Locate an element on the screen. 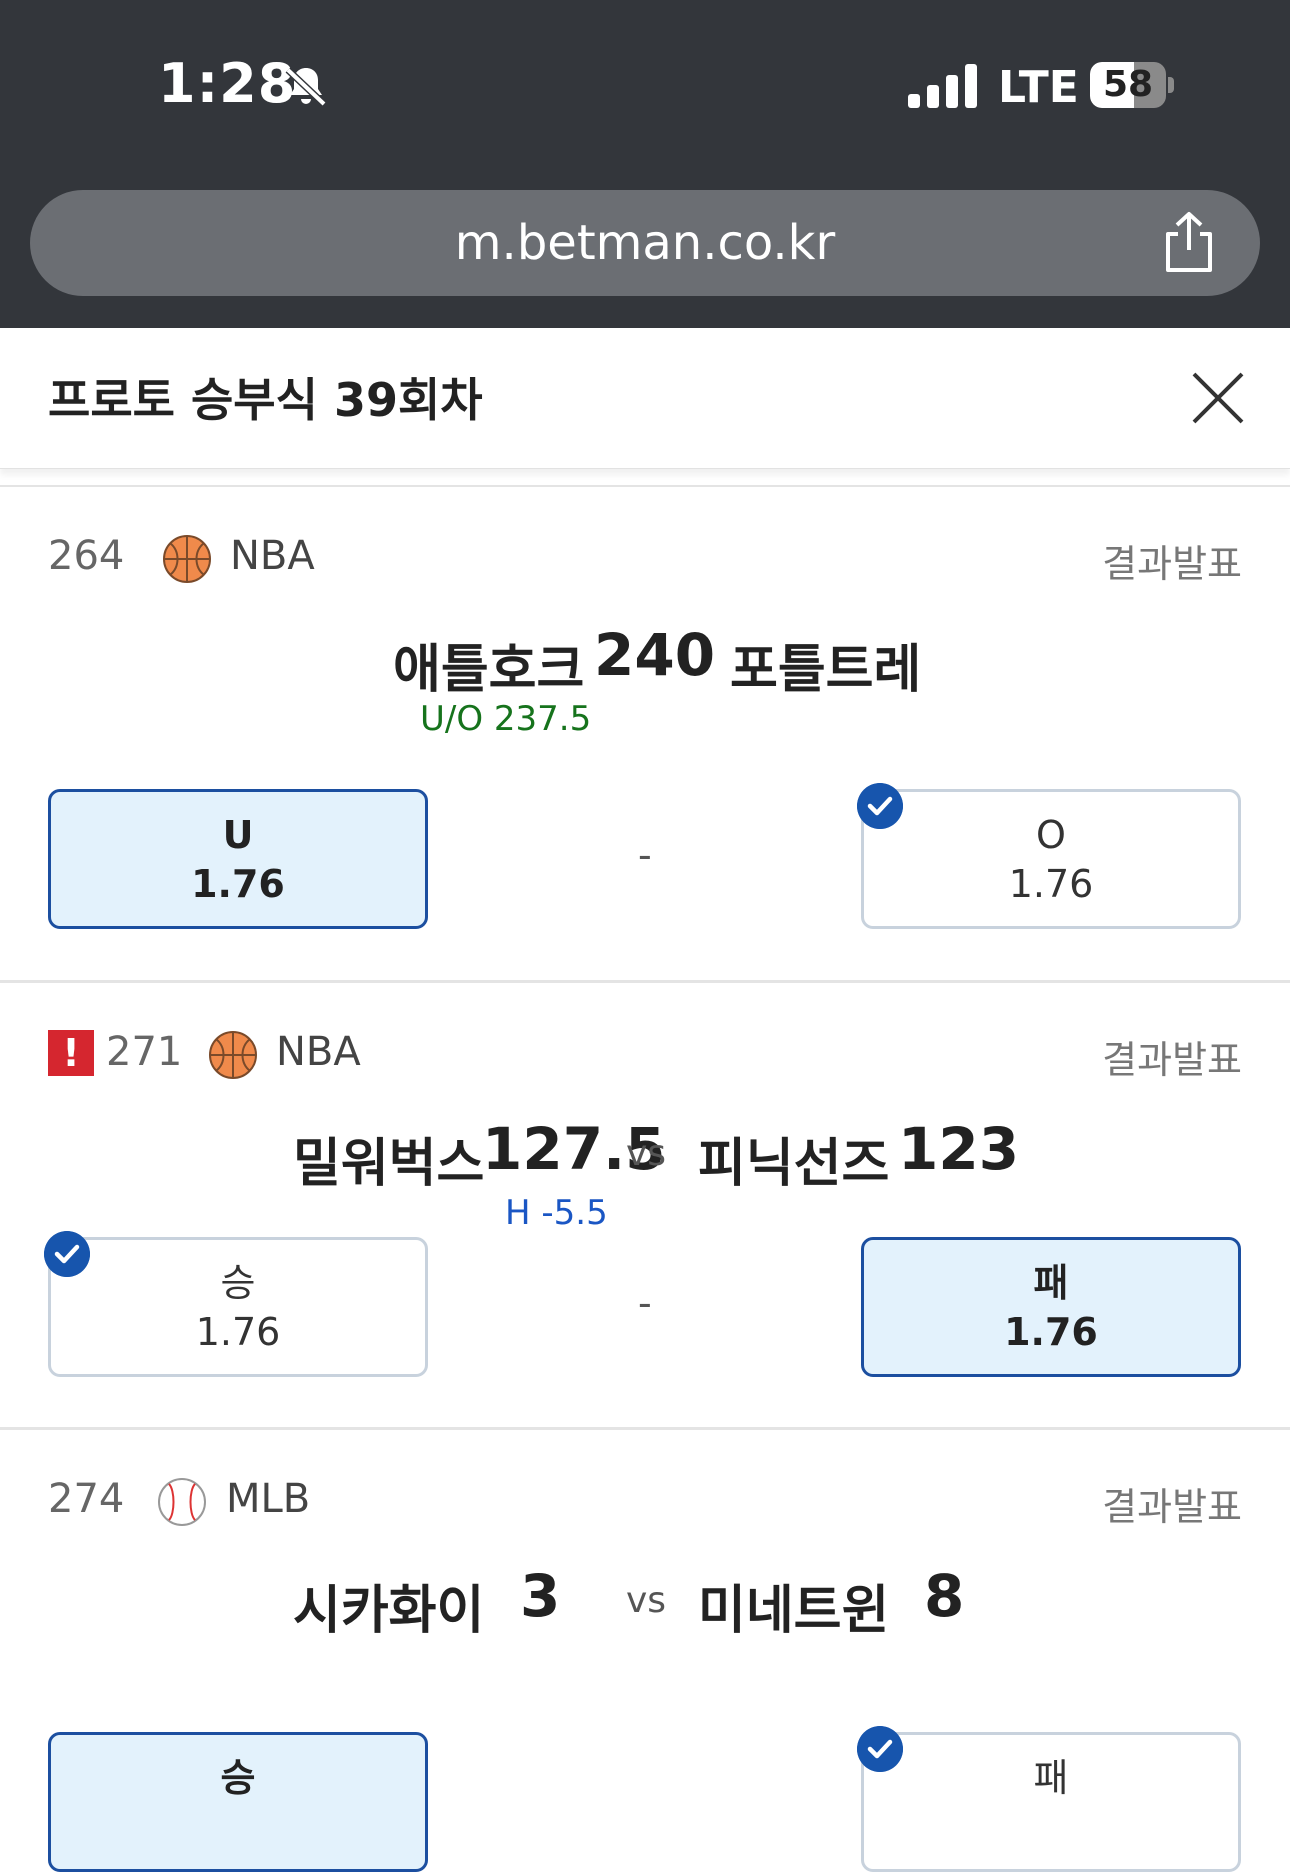  away-team: 미네트윈 is located at coordinates (794, 1611).